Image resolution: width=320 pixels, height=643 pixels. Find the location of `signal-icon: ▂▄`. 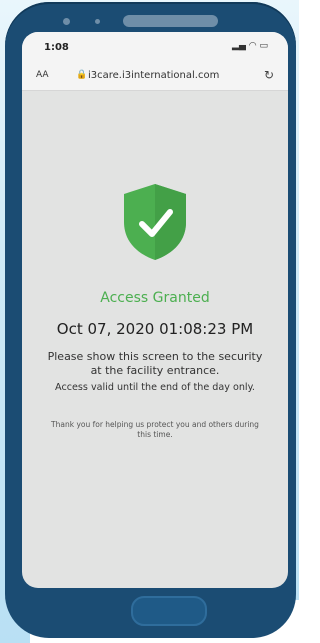

signal-icon: ▂▄ is located at coordinates (239, 46).